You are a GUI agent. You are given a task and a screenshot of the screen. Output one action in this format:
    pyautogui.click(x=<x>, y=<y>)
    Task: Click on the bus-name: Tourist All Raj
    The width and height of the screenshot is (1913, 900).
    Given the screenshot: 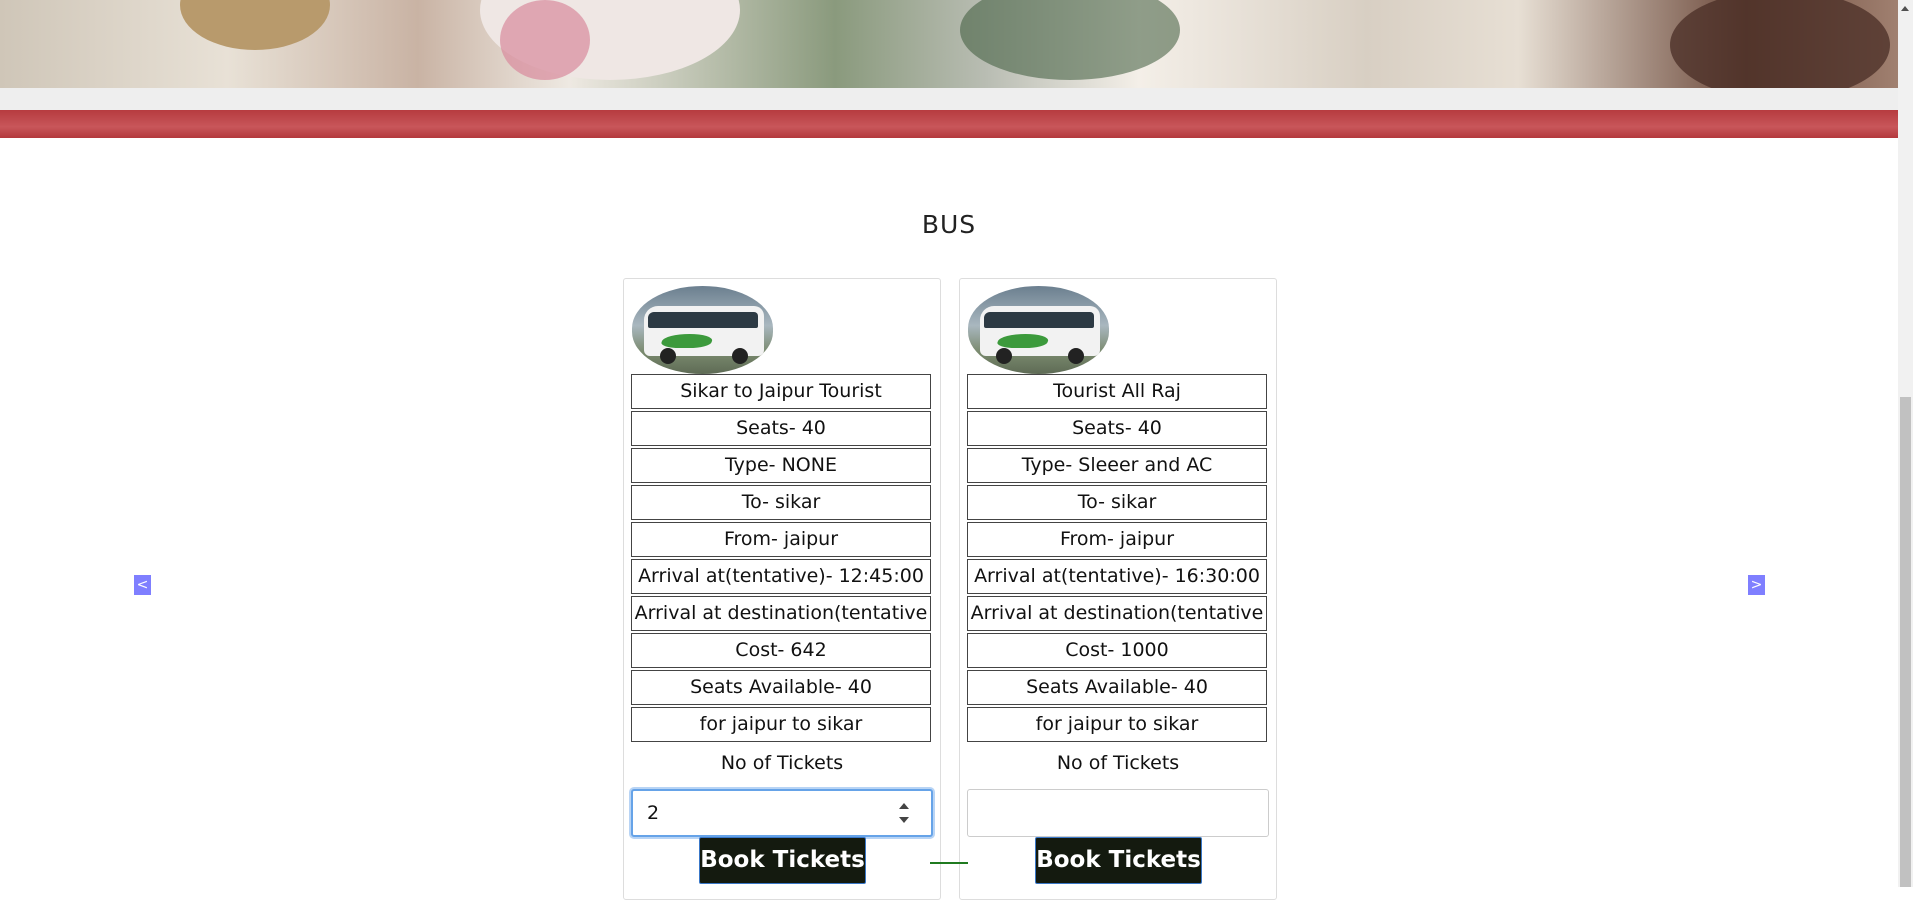 What is the action you would take?
    pyautogui.click(x=1117, y=391)
    